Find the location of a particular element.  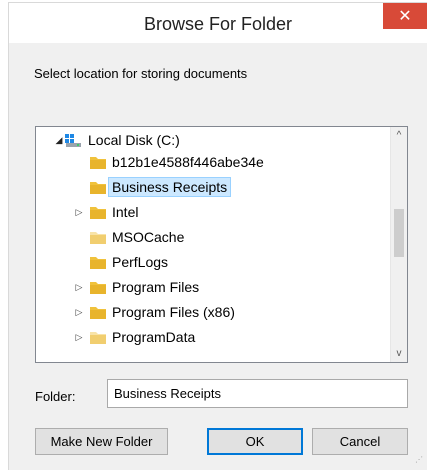

resize-grip-icon: ⋰ is located at coordinates (420, 462).